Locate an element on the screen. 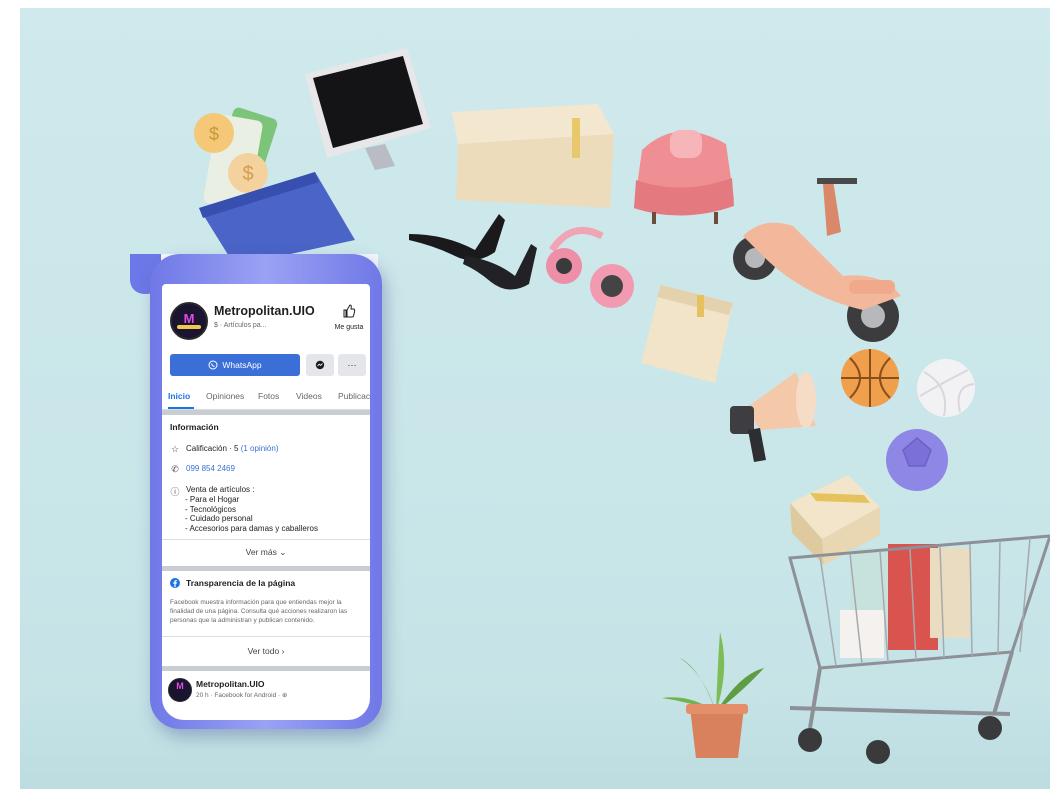 The image size is (1058, 789). headphones-icon is located at coordinates (590, 267).